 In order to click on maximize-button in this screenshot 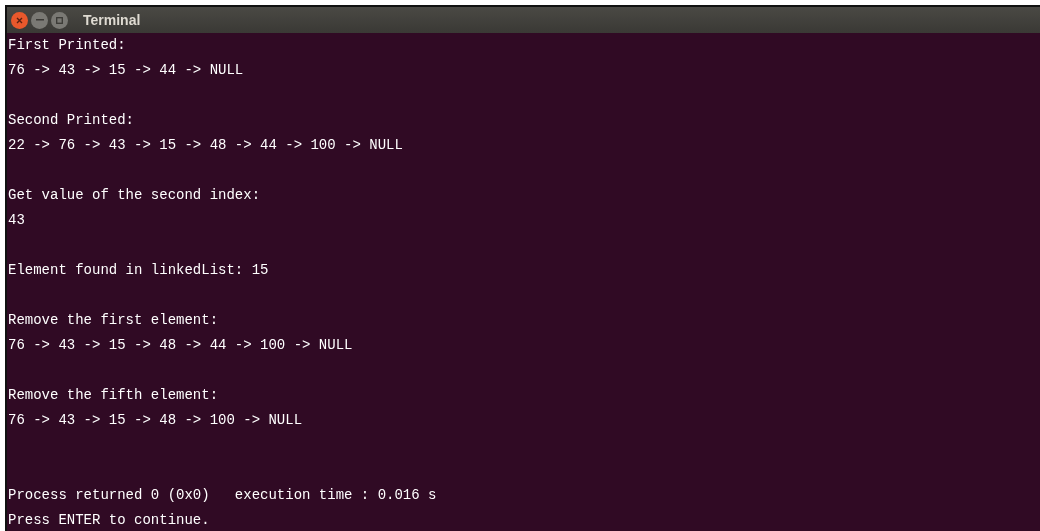, I will do `click(59, 20)`.